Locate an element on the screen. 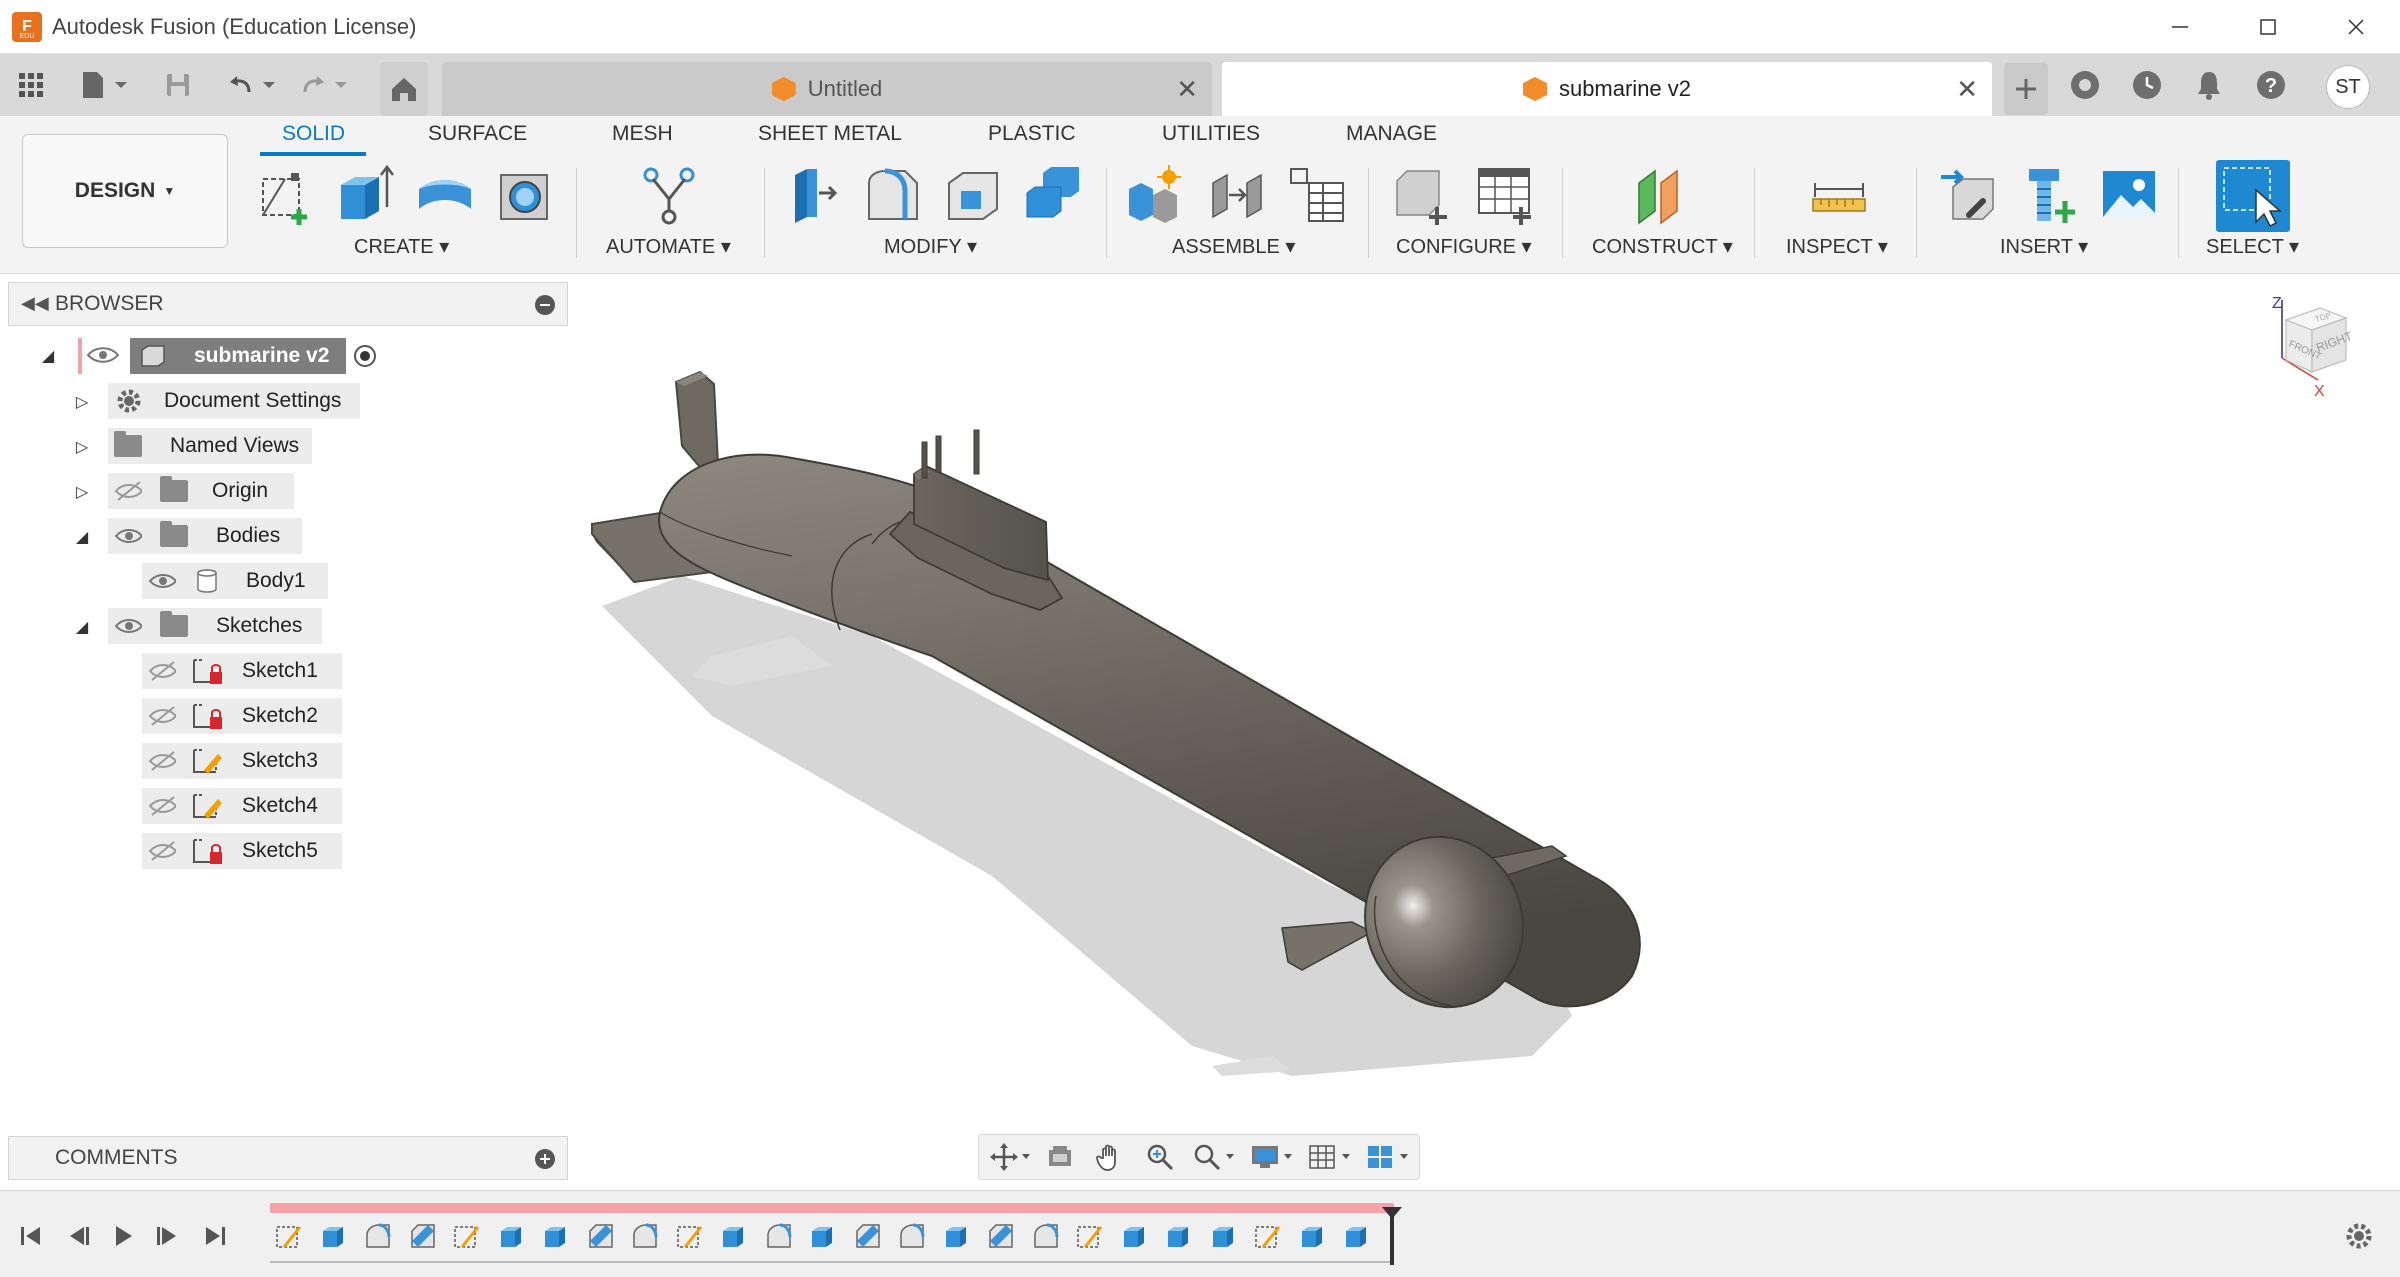 The height and width of the screenshot is (1277, 2400). select-button is located at coordinates (2253, 196).